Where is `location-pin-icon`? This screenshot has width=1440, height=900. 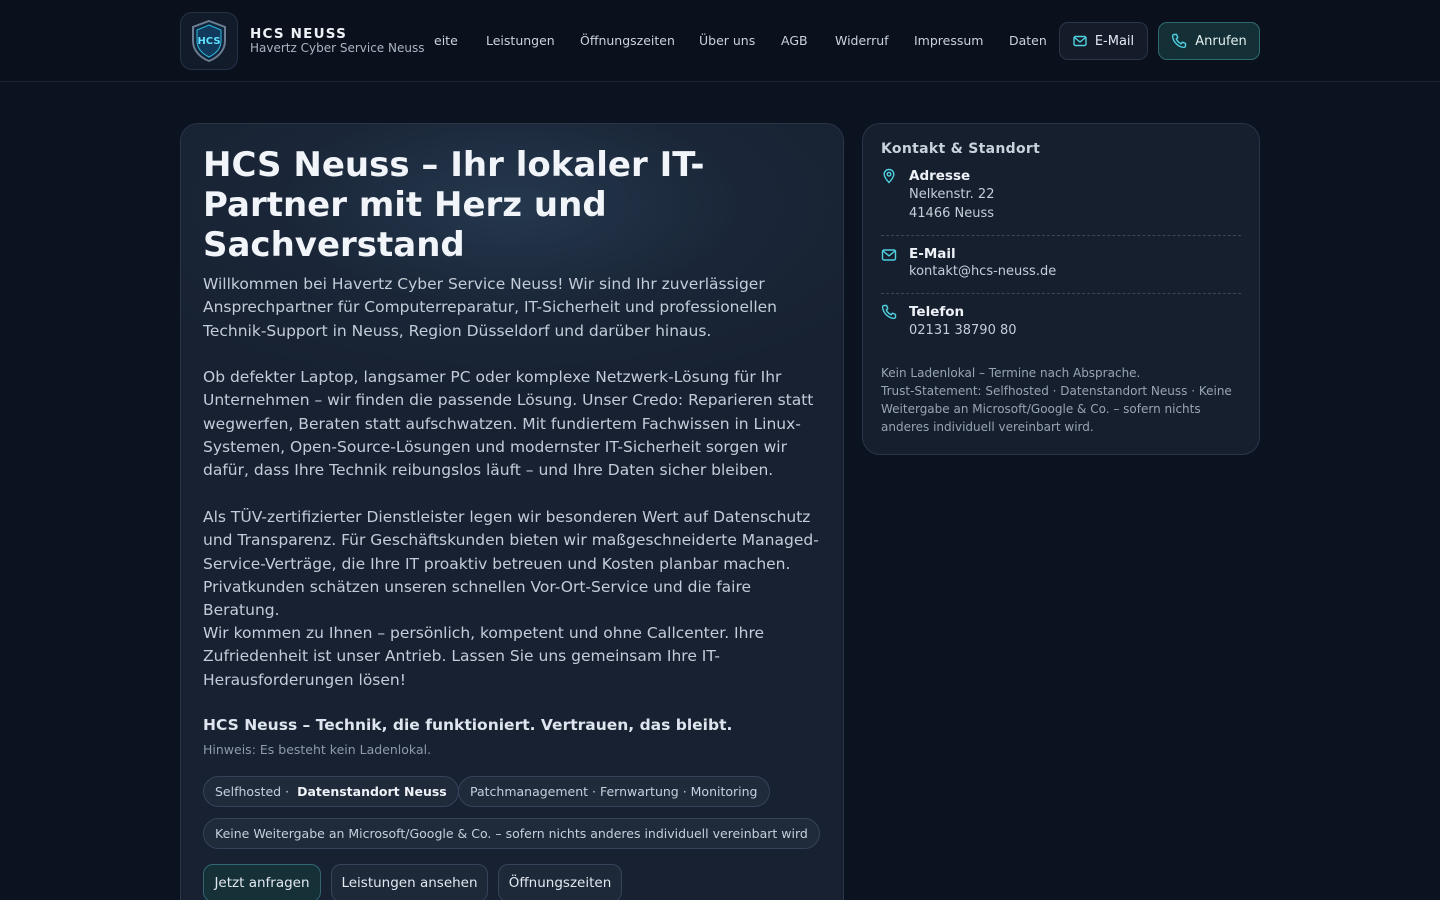 location-pin-icon is located at coordinates (889, 176).